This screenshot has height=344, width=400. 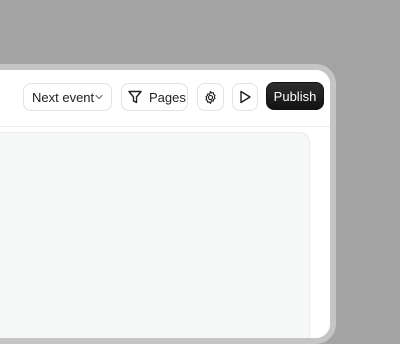 I want to click on publish-button-label: Publish, so click(x=295, y=96).